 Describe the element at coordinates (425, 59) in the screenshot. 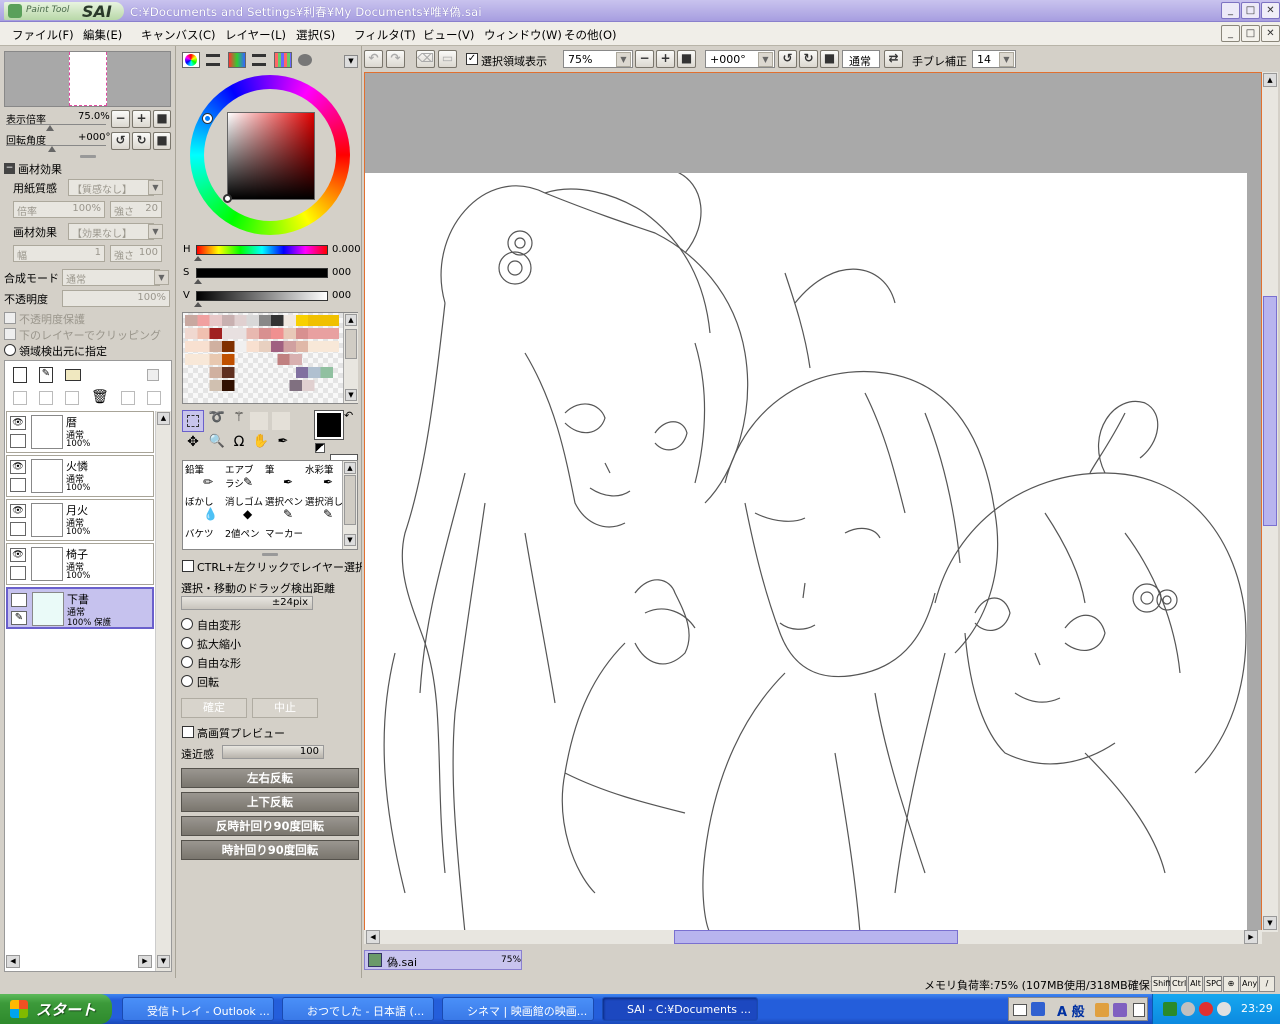

I see `deselect-icon: ⌫` at that location.